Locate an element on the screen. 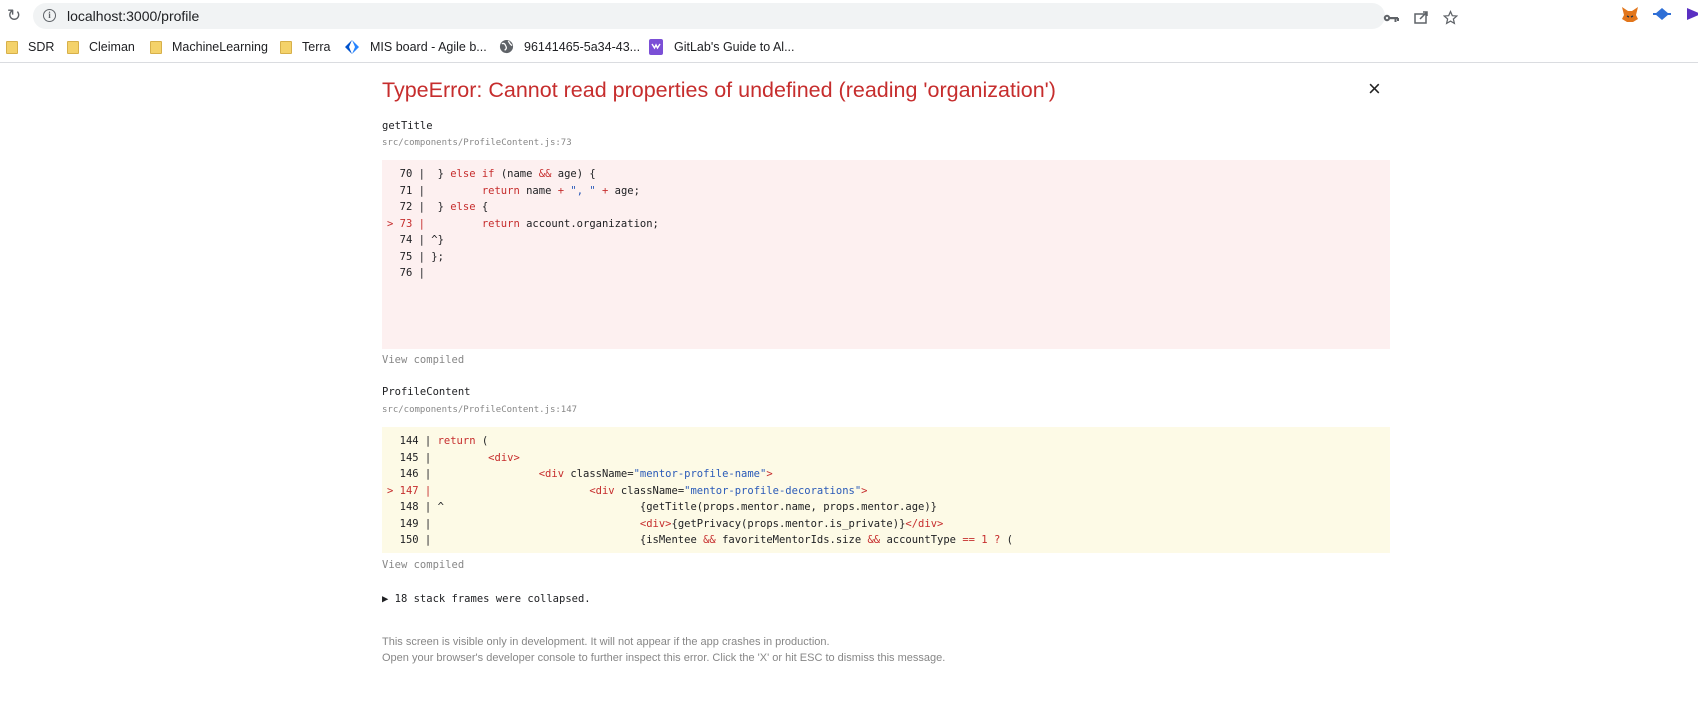  code-token: }; is located at coordinates (434, 256).